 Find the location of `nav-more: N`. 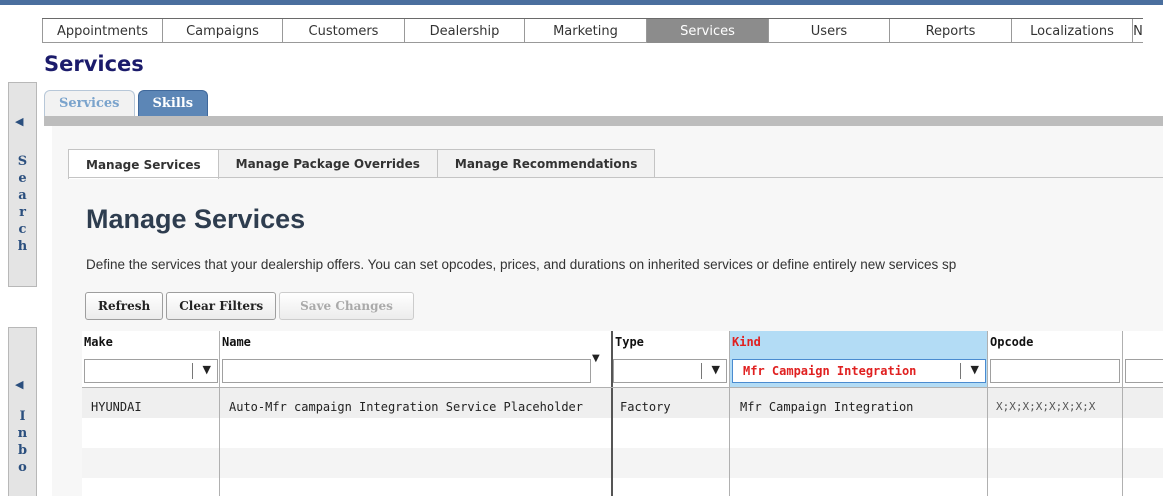

nav-more: N is located at coordinates (1138, 31).